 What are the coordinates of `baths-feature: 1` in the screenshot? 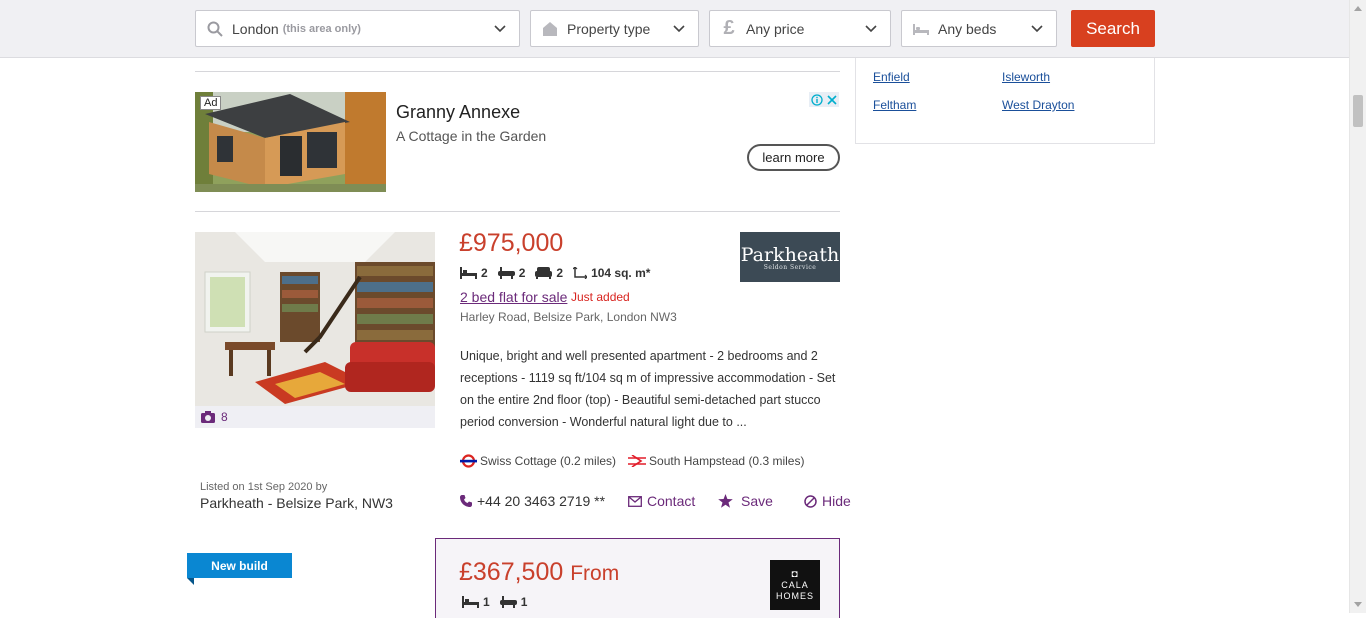 It's located at (513, 602).